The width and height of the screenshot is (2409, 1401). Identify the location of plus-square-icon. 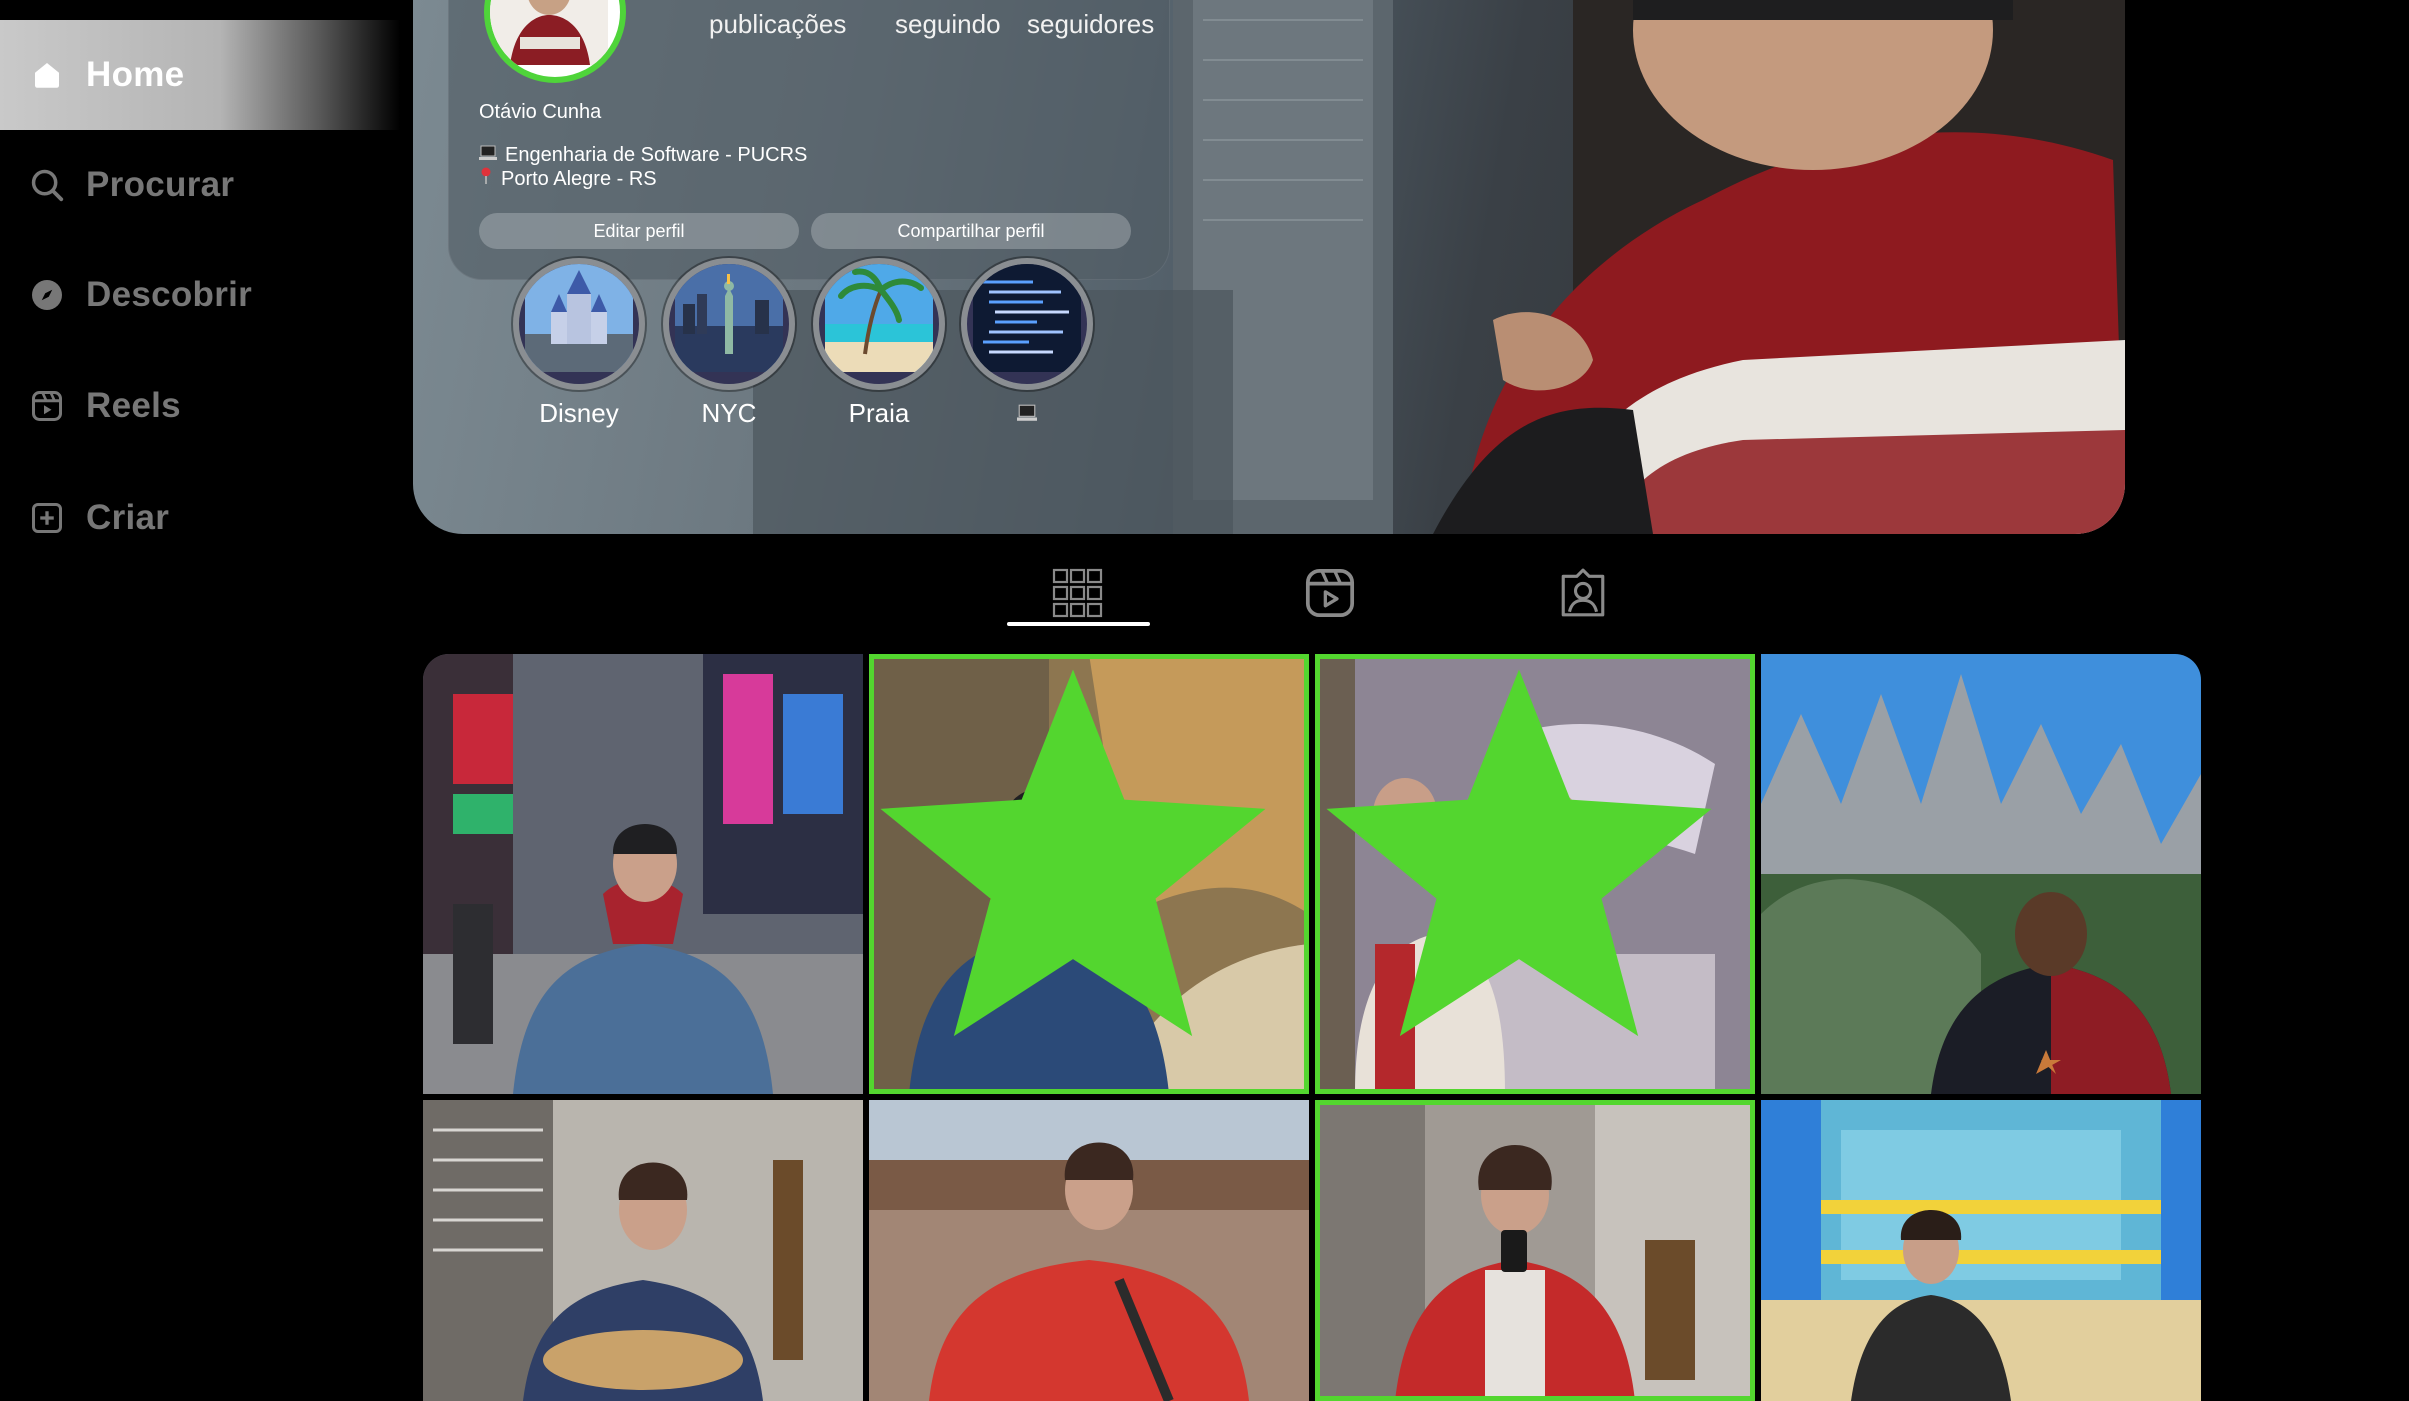
(47, 518).